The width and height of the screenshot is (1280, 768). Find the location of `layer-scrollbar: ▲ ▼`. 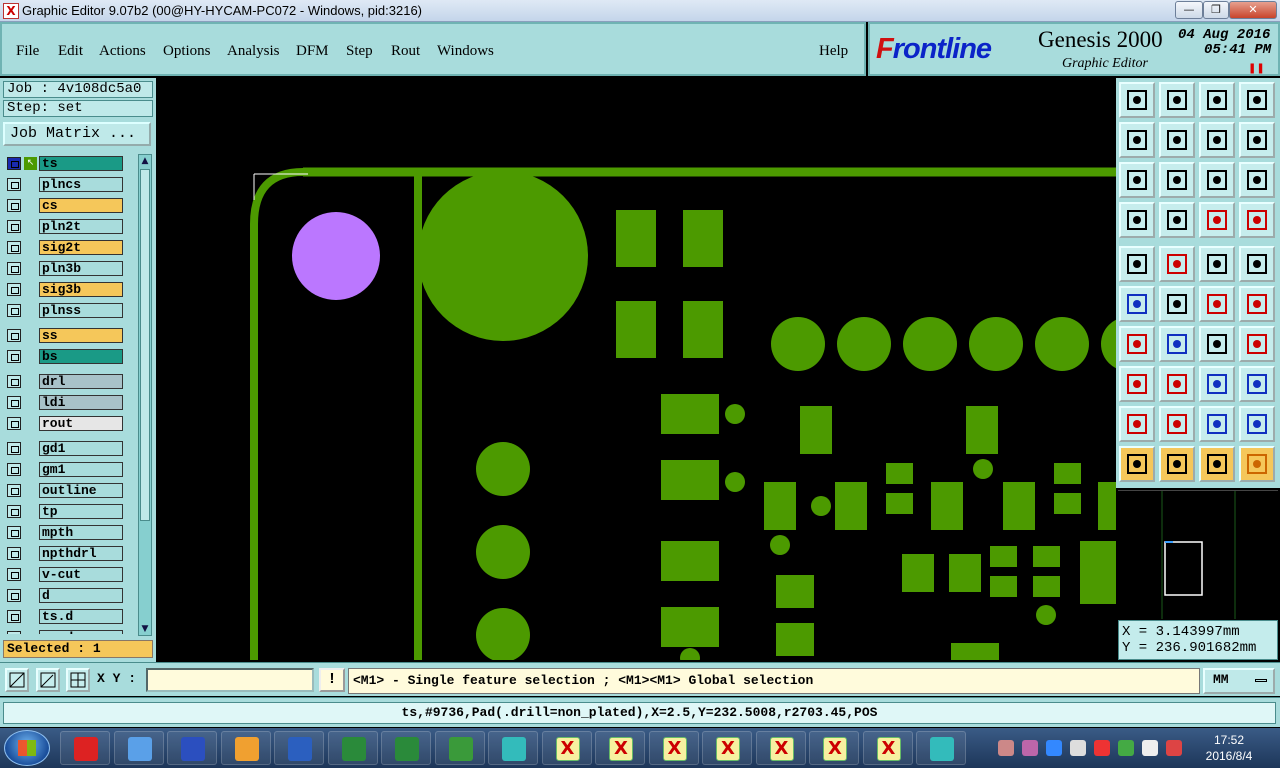

layer-scrollbar: ▲ ▼ is located at coordinates (145, 395).